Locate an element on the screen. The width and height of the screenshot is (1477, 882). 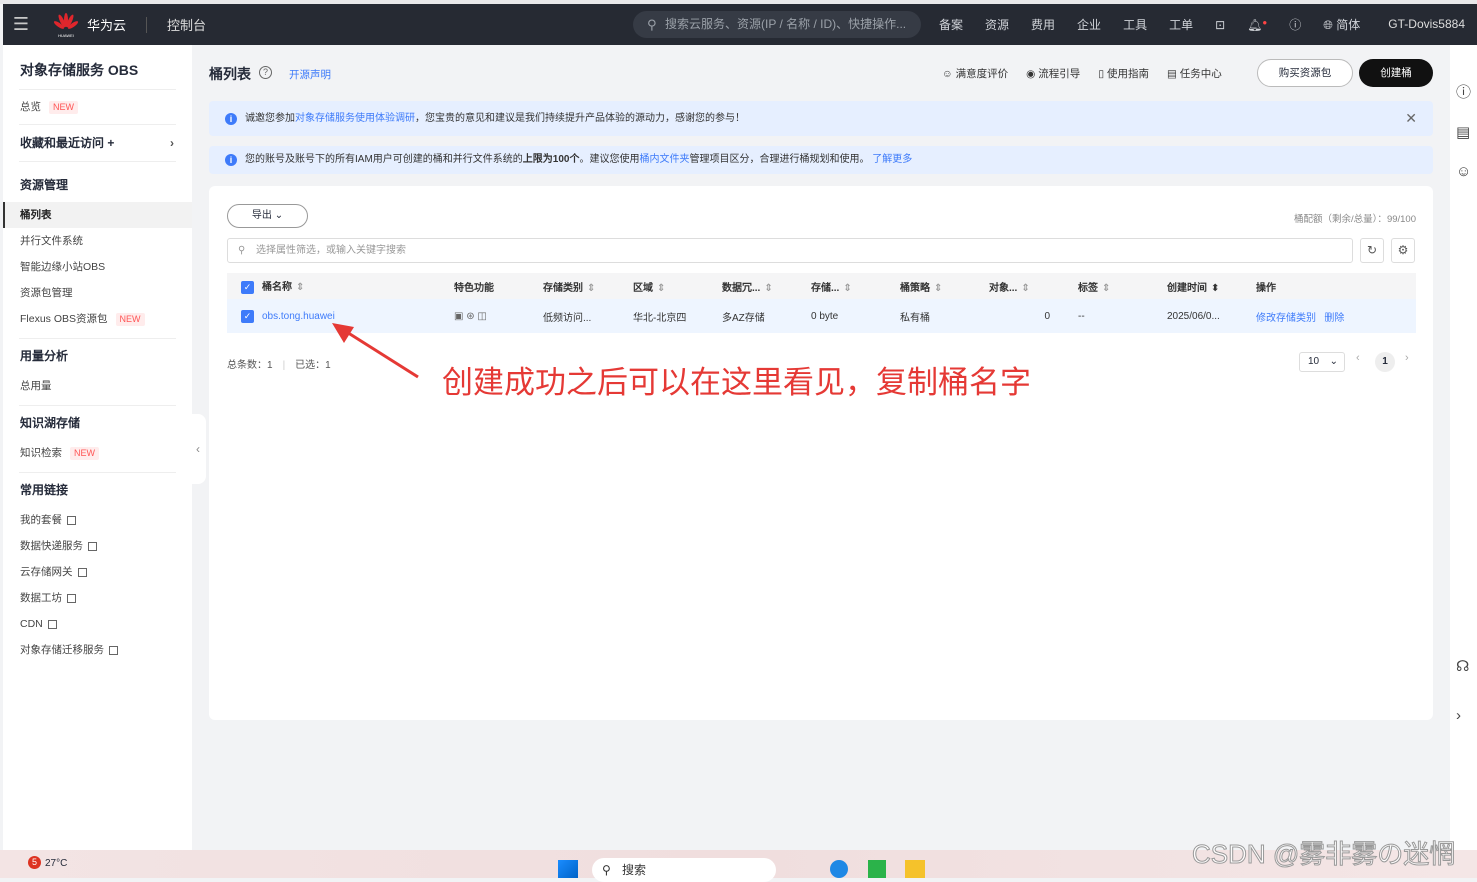
folder-link: 桶内文件夹 is located at coordinates (664, 159).